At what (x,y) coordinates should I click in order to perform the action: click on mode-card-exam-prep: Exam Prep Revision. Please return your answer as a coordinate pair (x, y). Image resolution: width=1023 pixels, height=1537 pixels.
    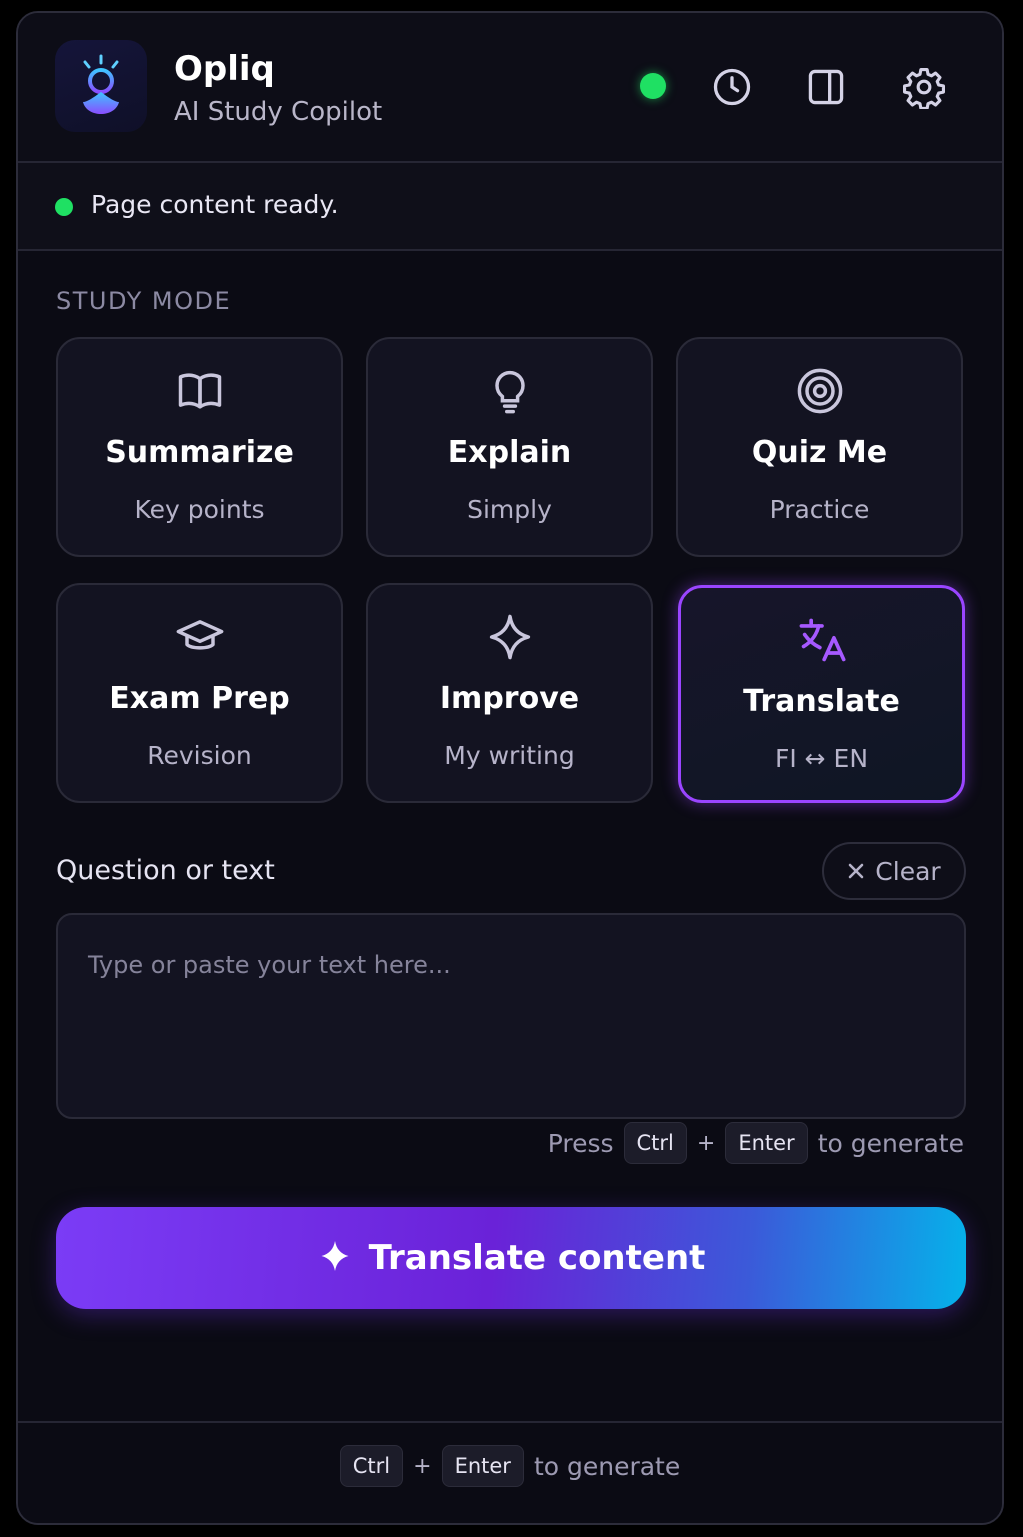
    Looking at the image, I should click on (199, 693).